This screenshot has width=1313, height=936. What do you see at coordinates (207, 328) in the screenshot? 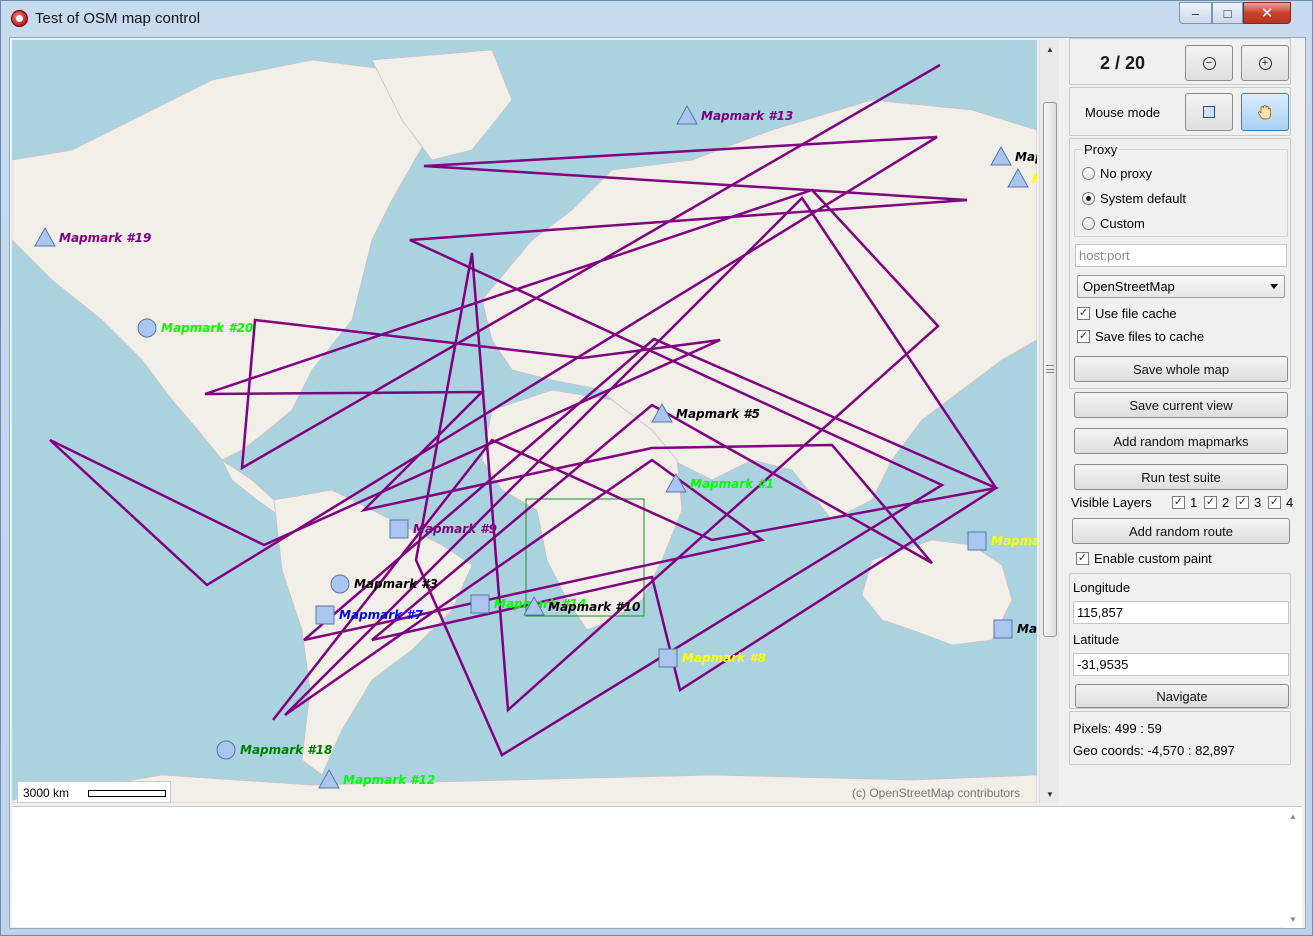
I see `mapmark-label: Mapmark #20` at bounding box center [207, 328].